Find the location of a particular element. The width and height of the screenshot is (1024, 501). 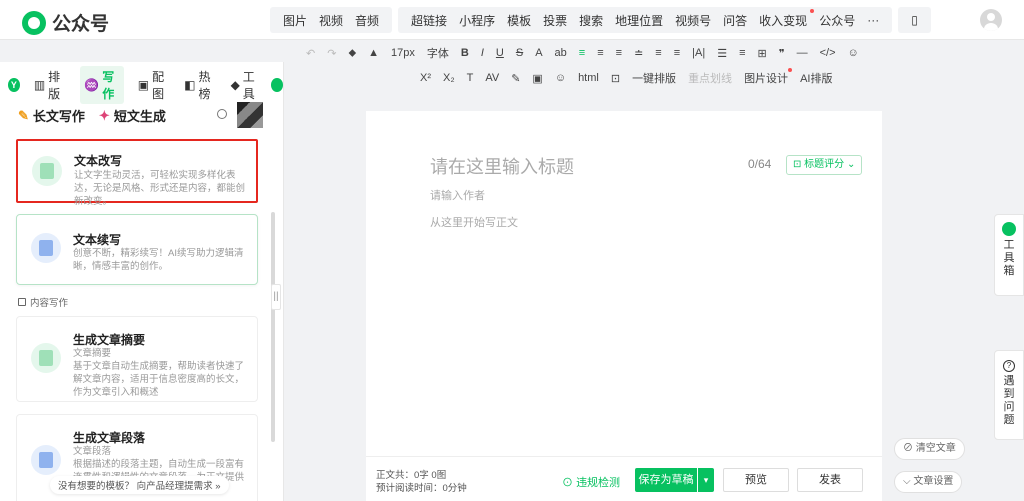

reading-time: 预计阅读时间：0分钟 is located at coordinates (421, 488).